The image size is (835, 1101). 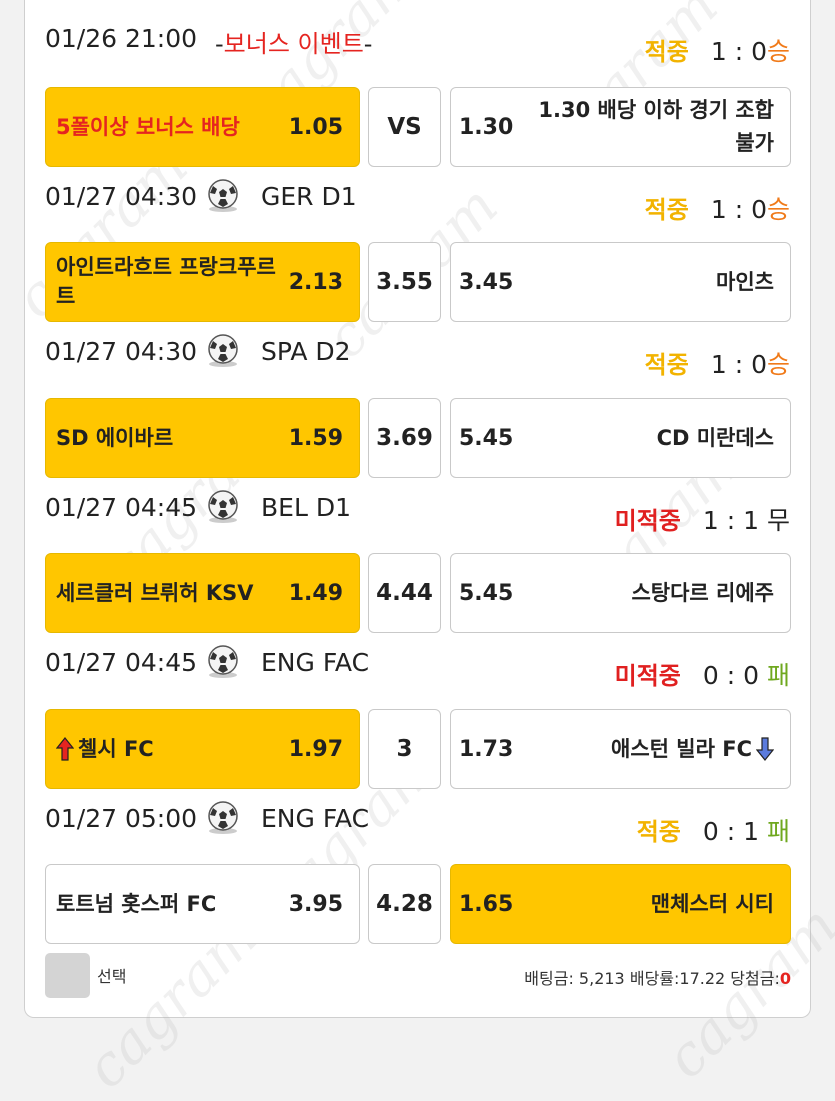 I want to click on bonus-odds: 1.05, so click(x=315, y=127).